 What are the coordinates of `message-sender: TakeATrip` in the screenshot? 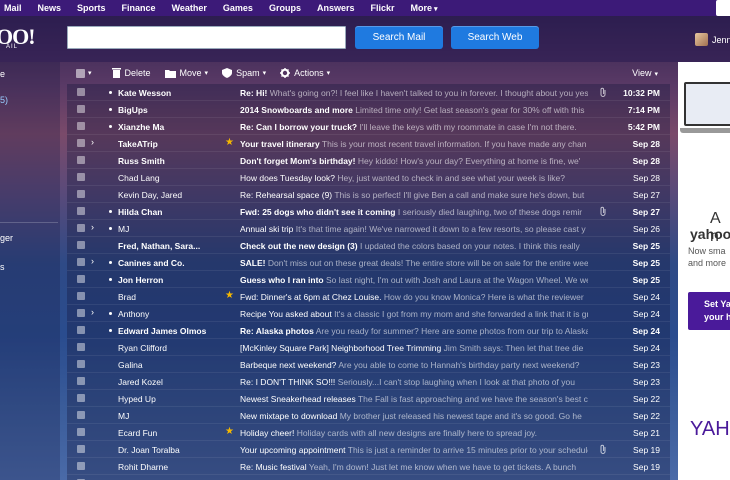 It's located at (138, 144).